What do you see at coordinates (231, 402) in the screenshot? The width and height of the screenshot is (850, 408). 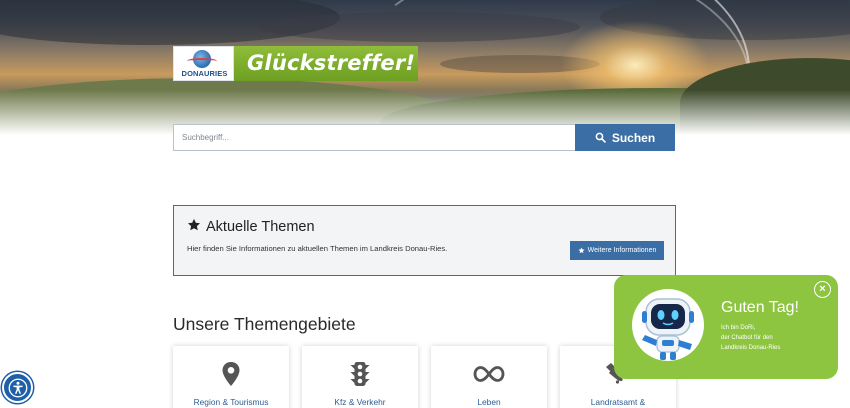 I see `tile-label: Region & Tourismus` at bounding box center [231, 402].